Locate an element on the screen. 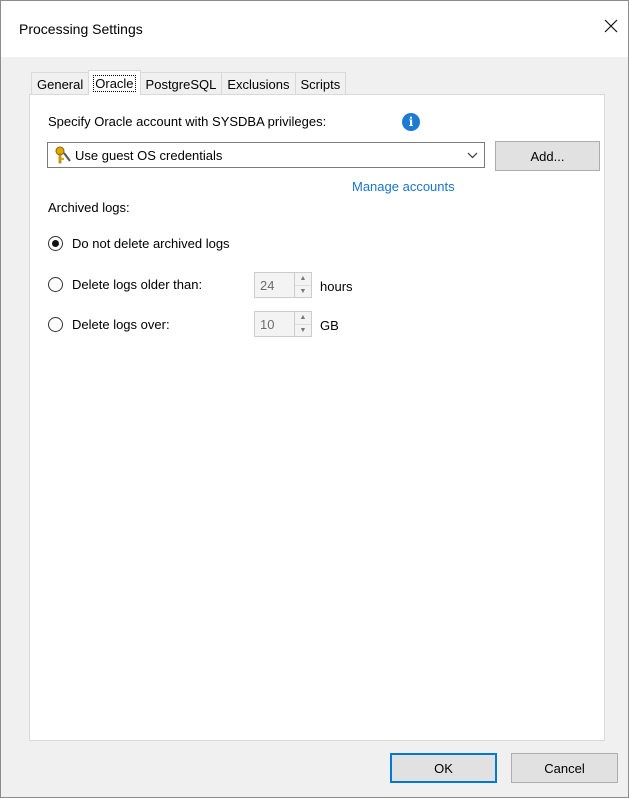  ok-button: OK is located at coordinates (443, 768).